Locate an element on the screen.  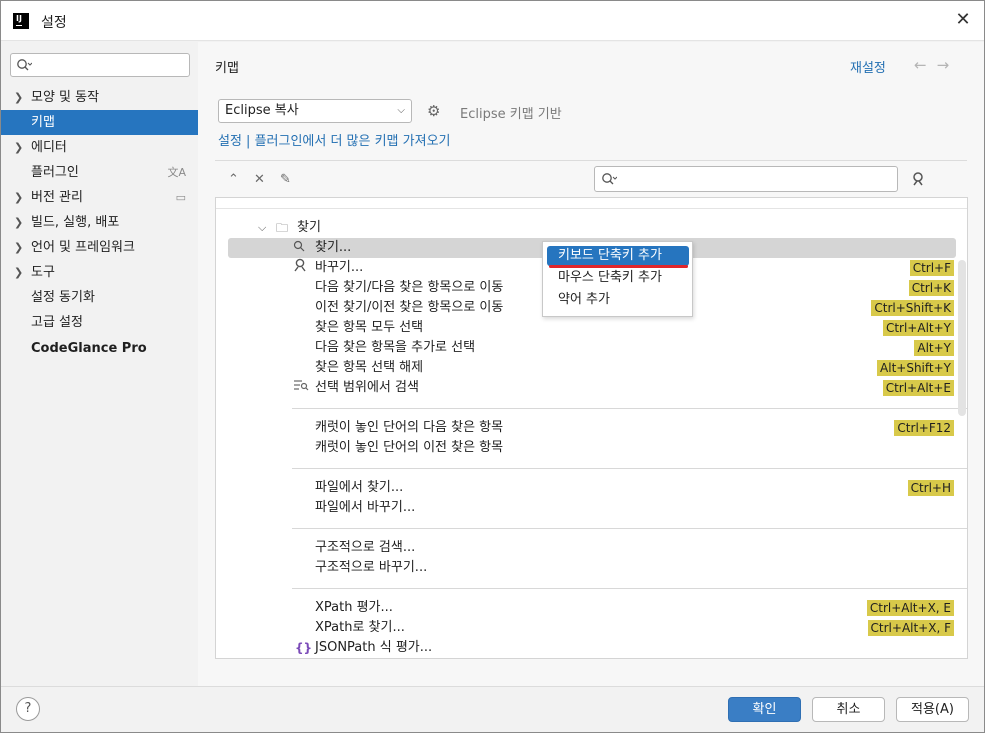
help-button: ? is located at coordinates (28, 709).